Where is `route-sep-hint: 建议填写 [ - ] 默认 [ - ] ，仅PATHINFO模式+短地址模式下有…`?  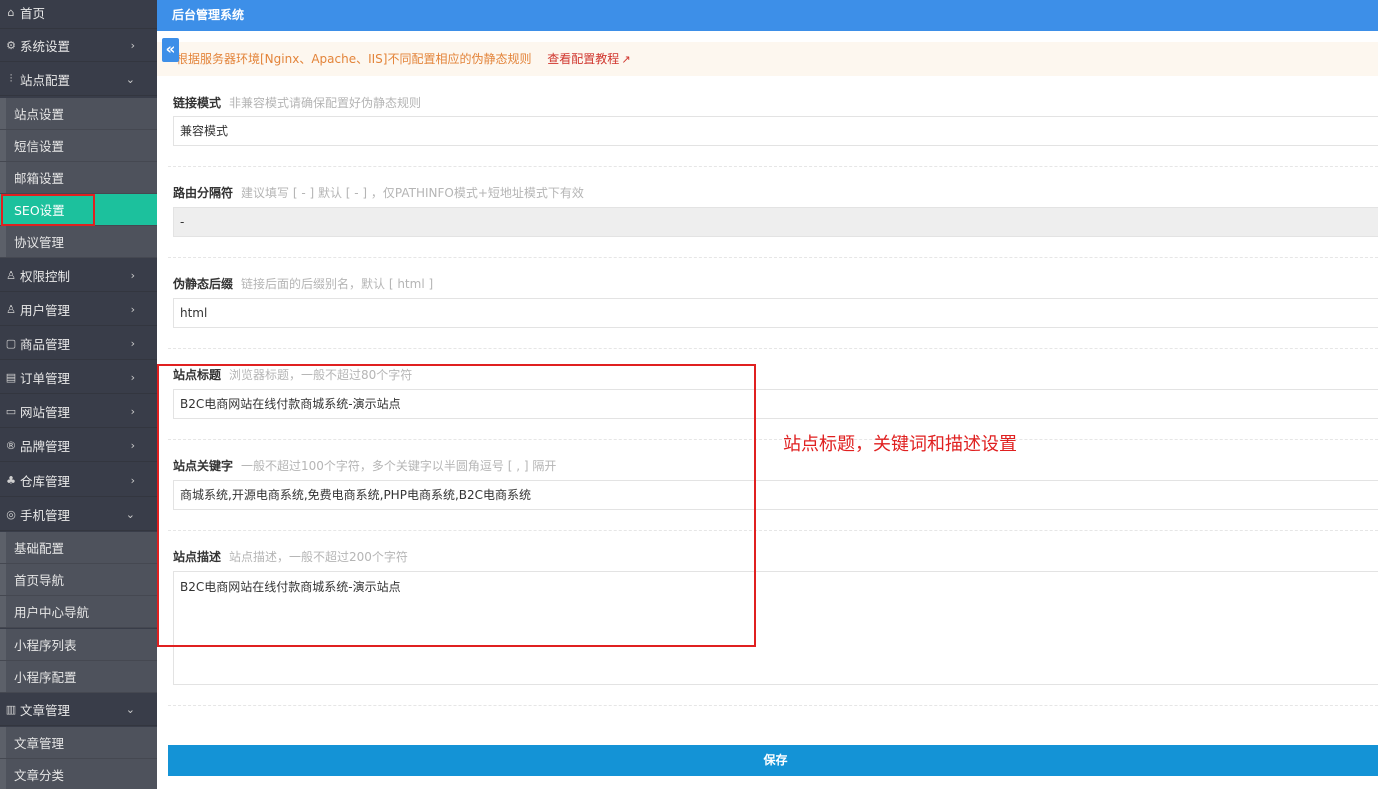
route-sep-hint: 建议填写 [ - ] 默认 [ - ] ，仅PATHINFO模式+短地址模式下有… is located at coordinates (412, 193).